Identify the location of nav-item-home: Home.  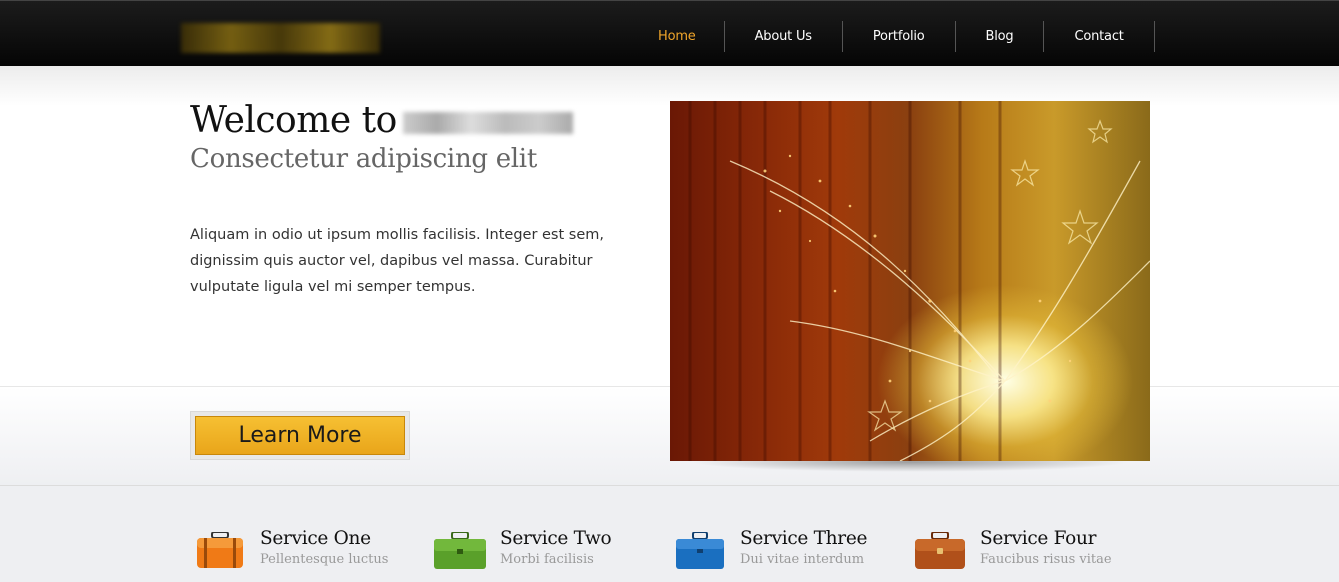
(677, 36).